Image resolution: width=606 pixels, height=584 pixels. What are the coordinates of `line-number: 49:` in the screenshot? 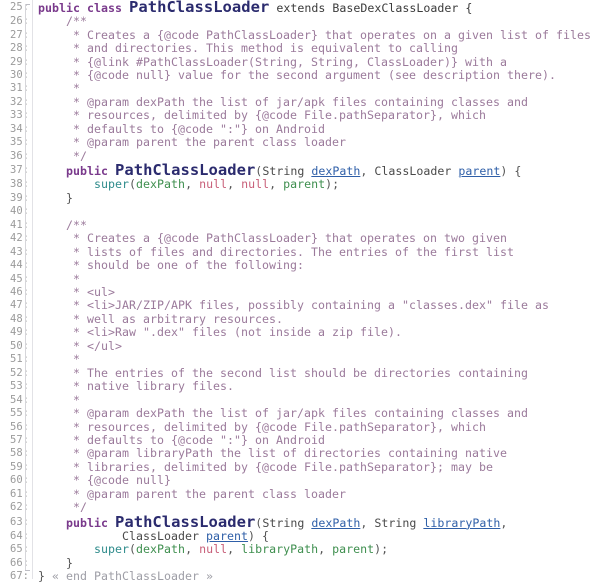 It's located at (16, 332).